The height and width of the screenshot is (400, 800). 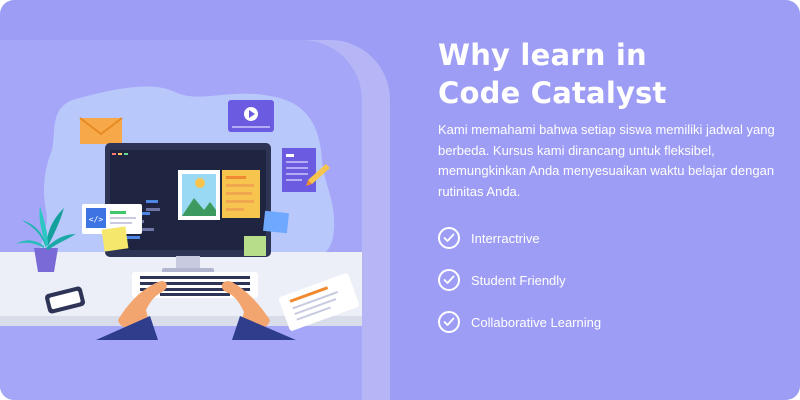 What do you see at coordinates (552, 93) in the screenshot?
I see `title-line-2: Code Catalyst` at bounding box center [552, 93].